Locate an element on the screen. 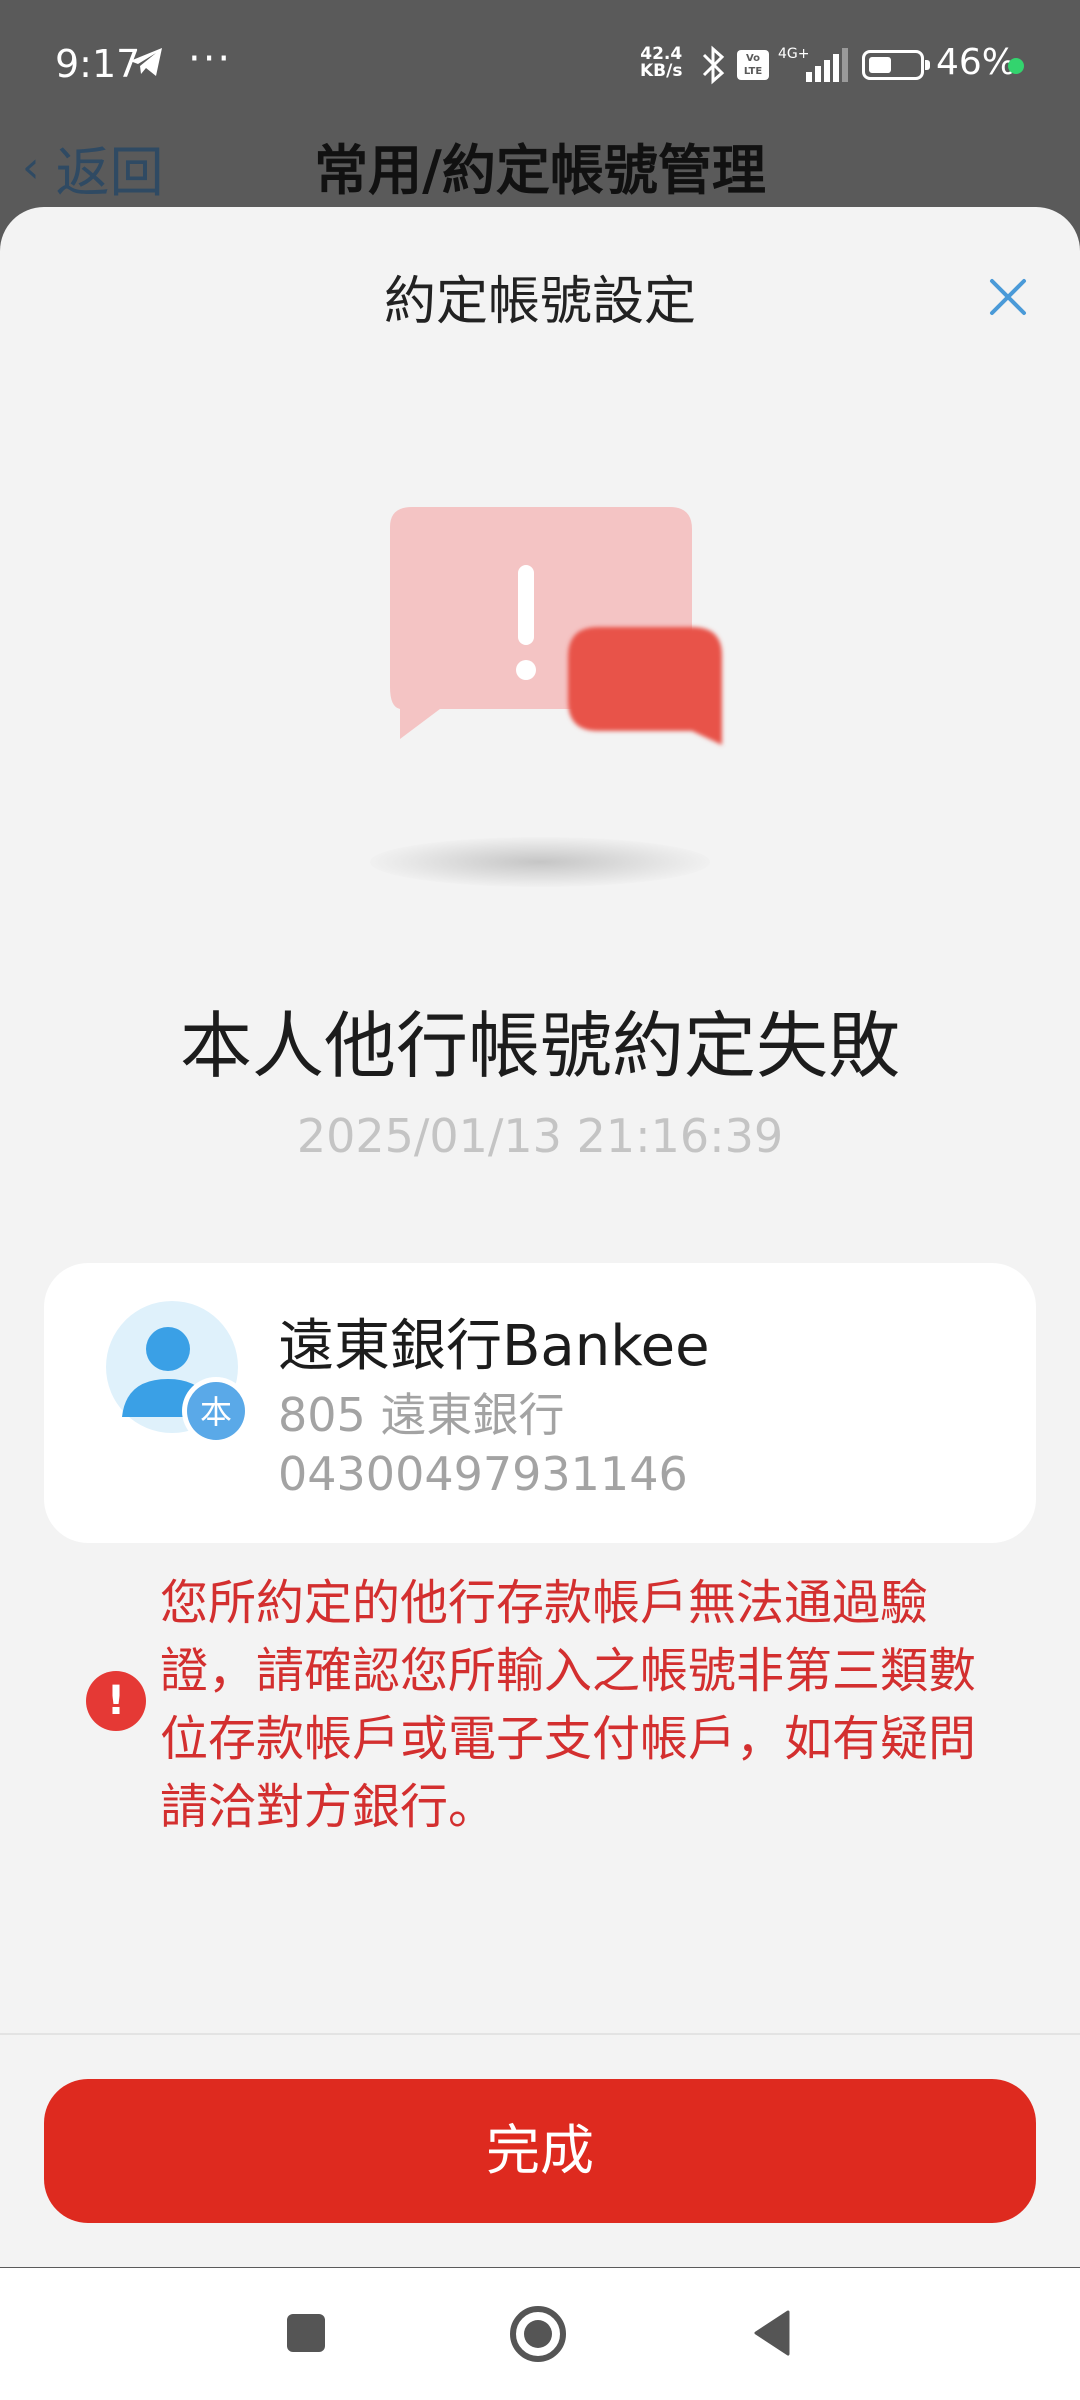 The image size is (1080, 2400). home-button is located at coordinates (538, 2334).